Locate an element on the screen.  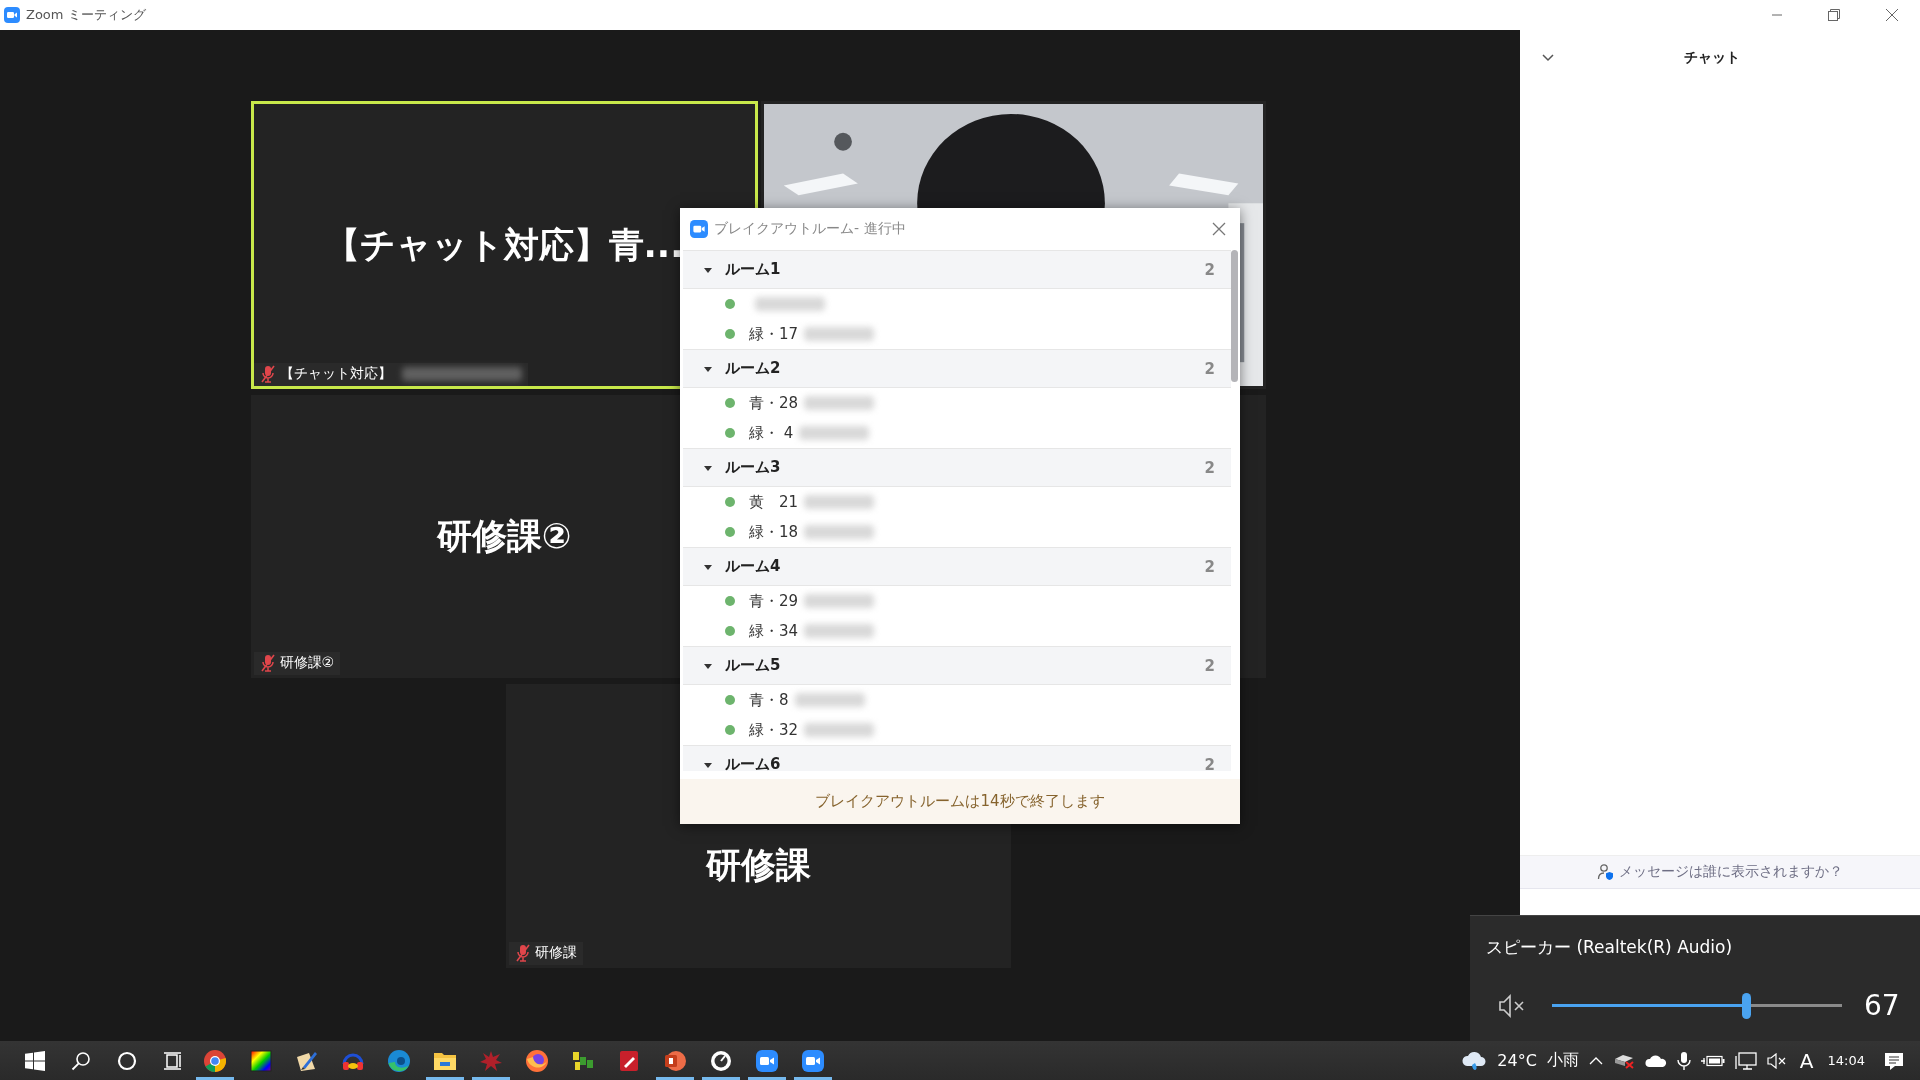
document-icon is located at coordinates (629, 1060).